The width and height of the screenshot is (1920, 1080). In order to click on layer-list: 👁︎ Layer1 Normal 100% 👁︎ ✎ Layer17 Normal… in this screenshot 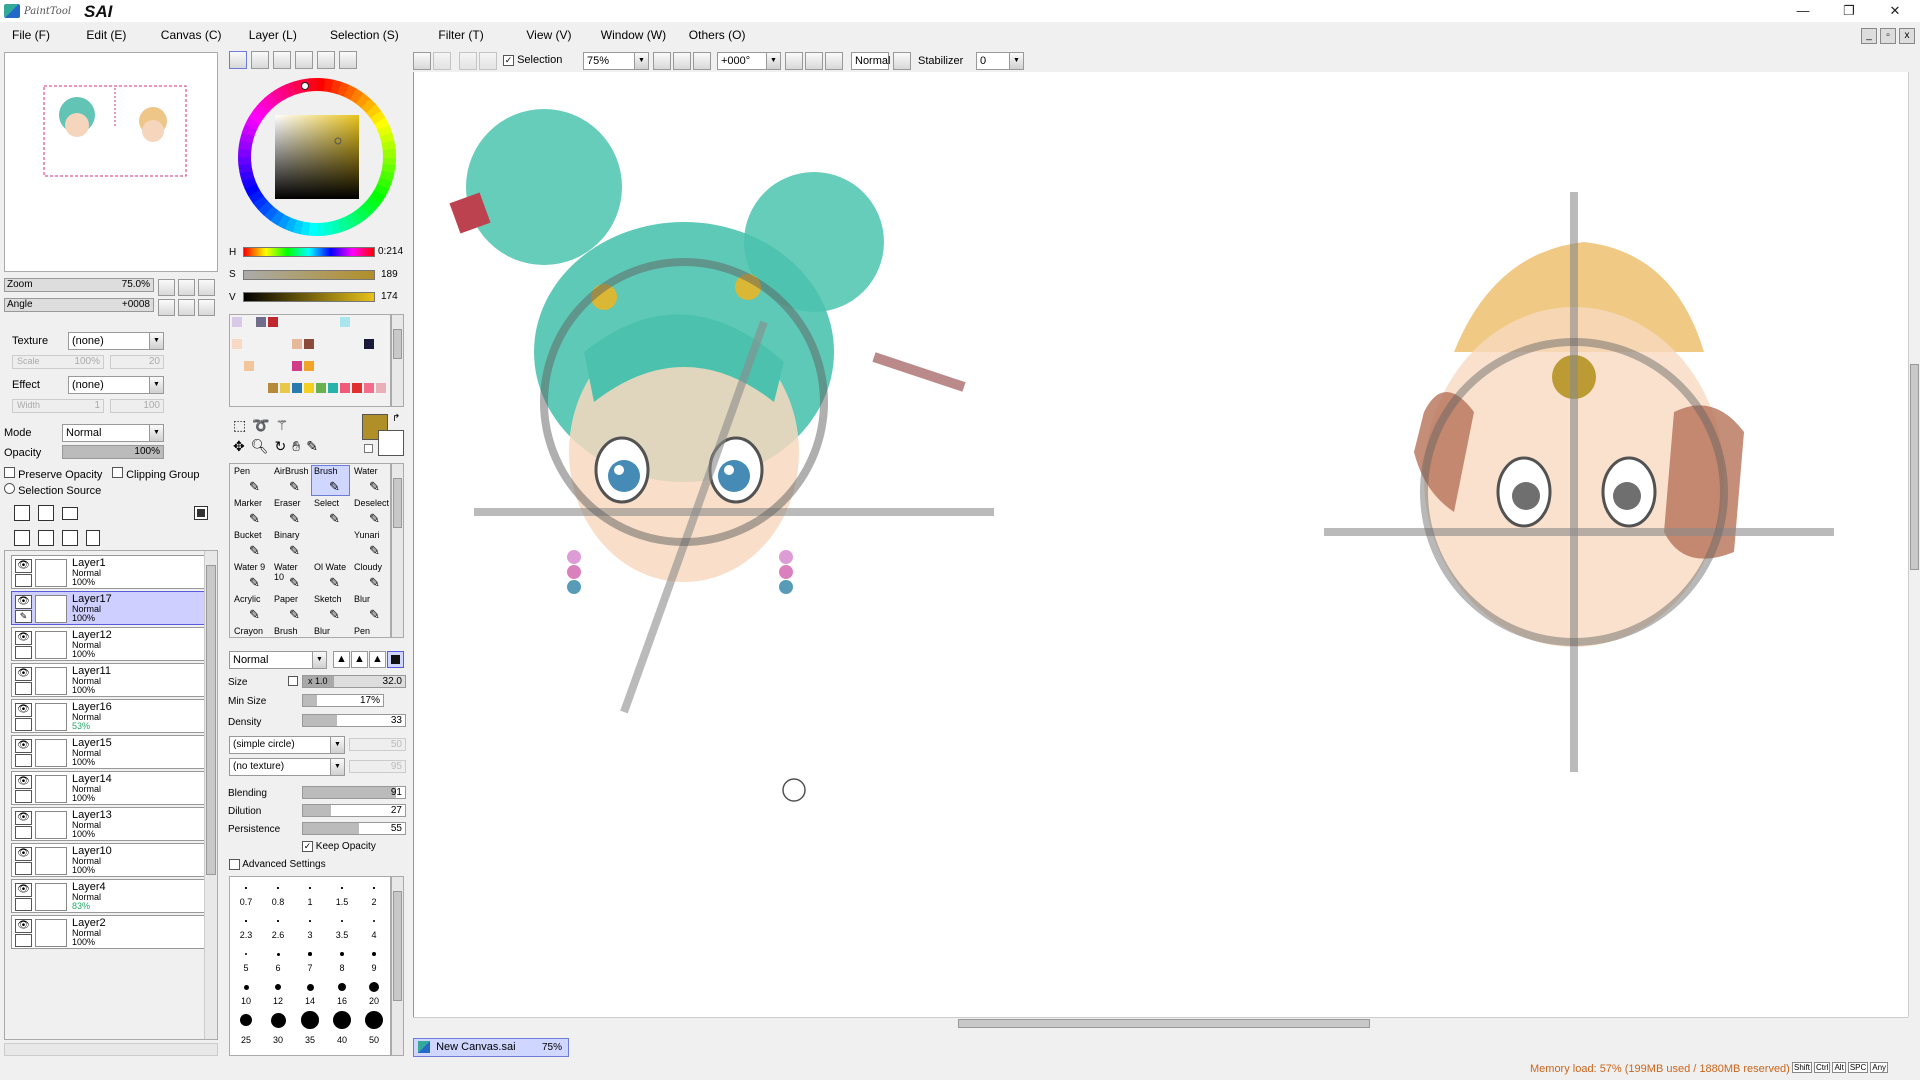, I will do `click(111, 795)`.